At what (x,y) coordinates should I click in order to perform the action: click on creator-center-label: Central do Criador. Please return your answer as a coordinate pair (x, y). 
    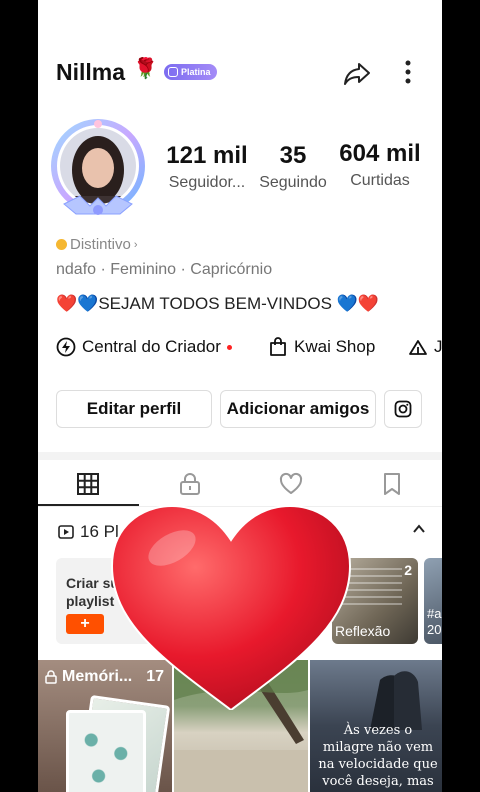
    Looking at the image, I should click on (151, 346).